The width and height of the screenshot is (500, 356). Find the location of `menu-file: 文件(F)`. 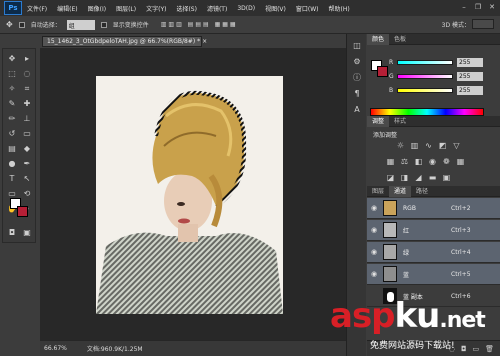

menu-file: 文件(F) is located at coordinates (37, 8).